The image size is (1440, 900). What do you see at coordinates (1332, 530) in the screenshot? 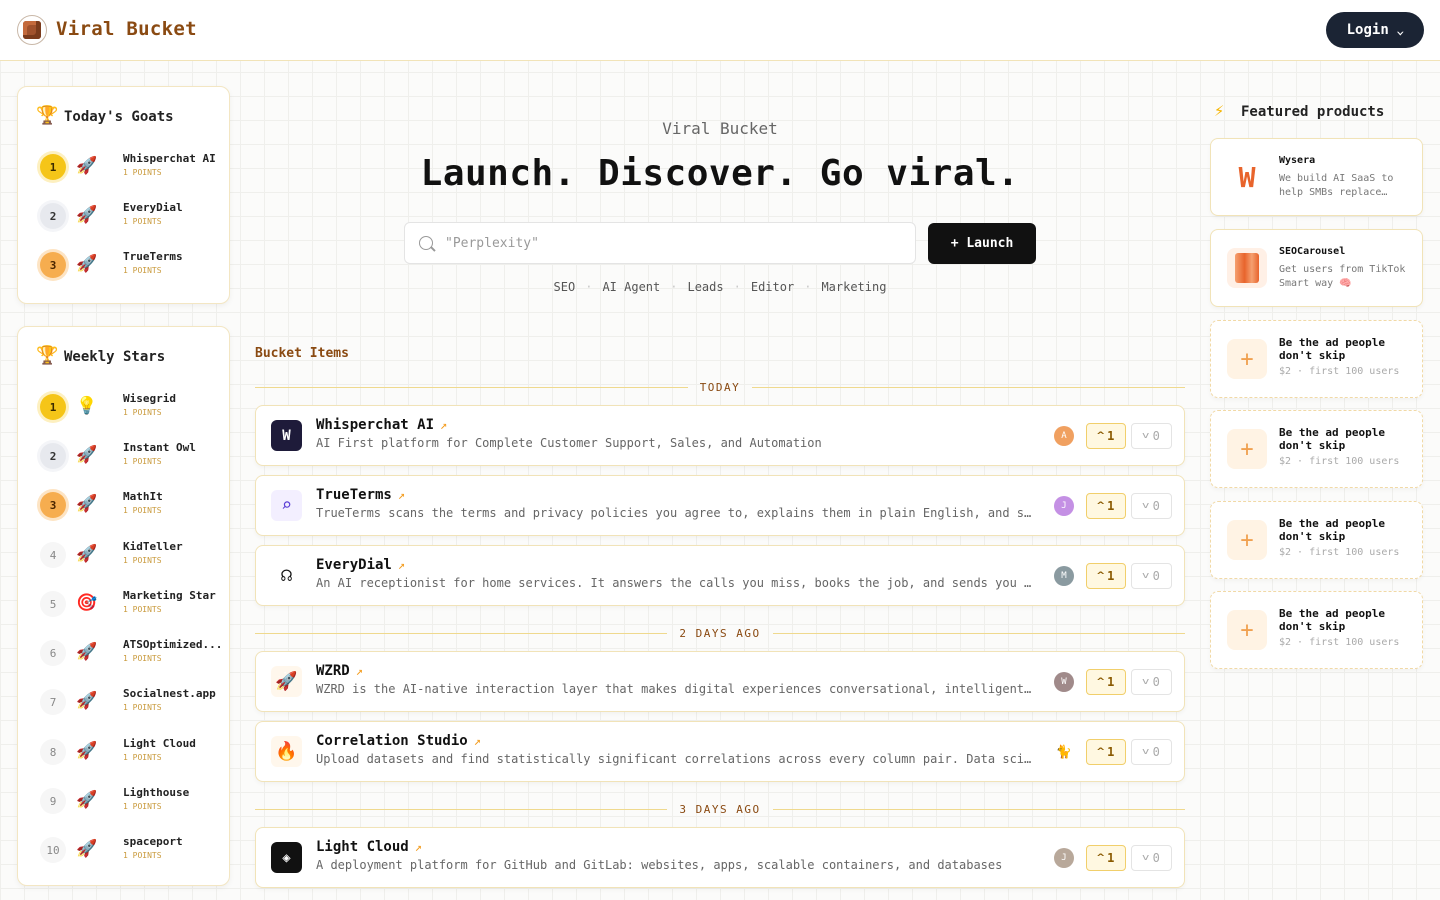
I see `ad-slot-title: Be the ad people don't skip` at bounding box center [1332, 530].